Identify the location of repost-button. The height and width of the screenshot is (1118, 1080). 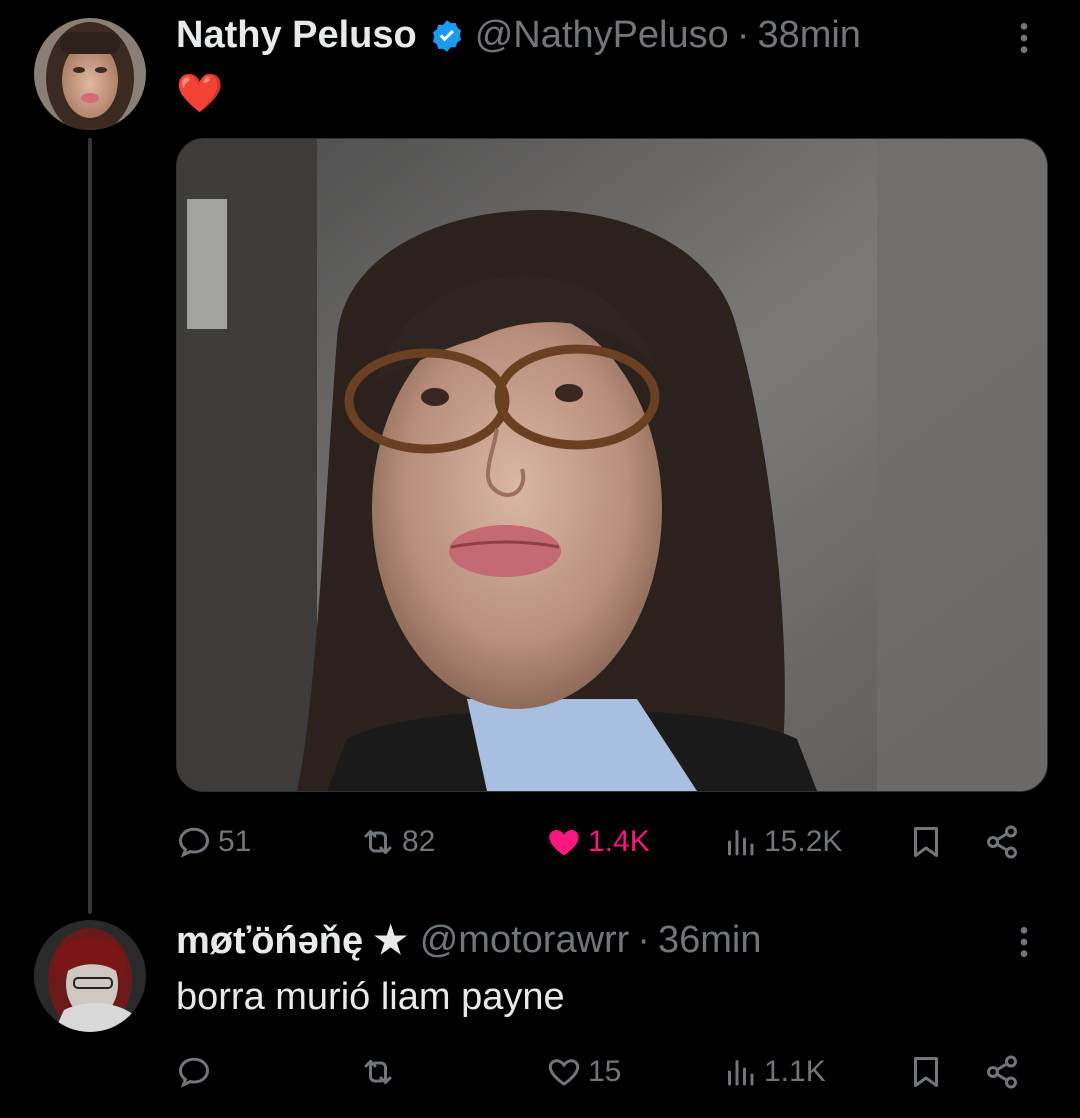
(381, 1072).